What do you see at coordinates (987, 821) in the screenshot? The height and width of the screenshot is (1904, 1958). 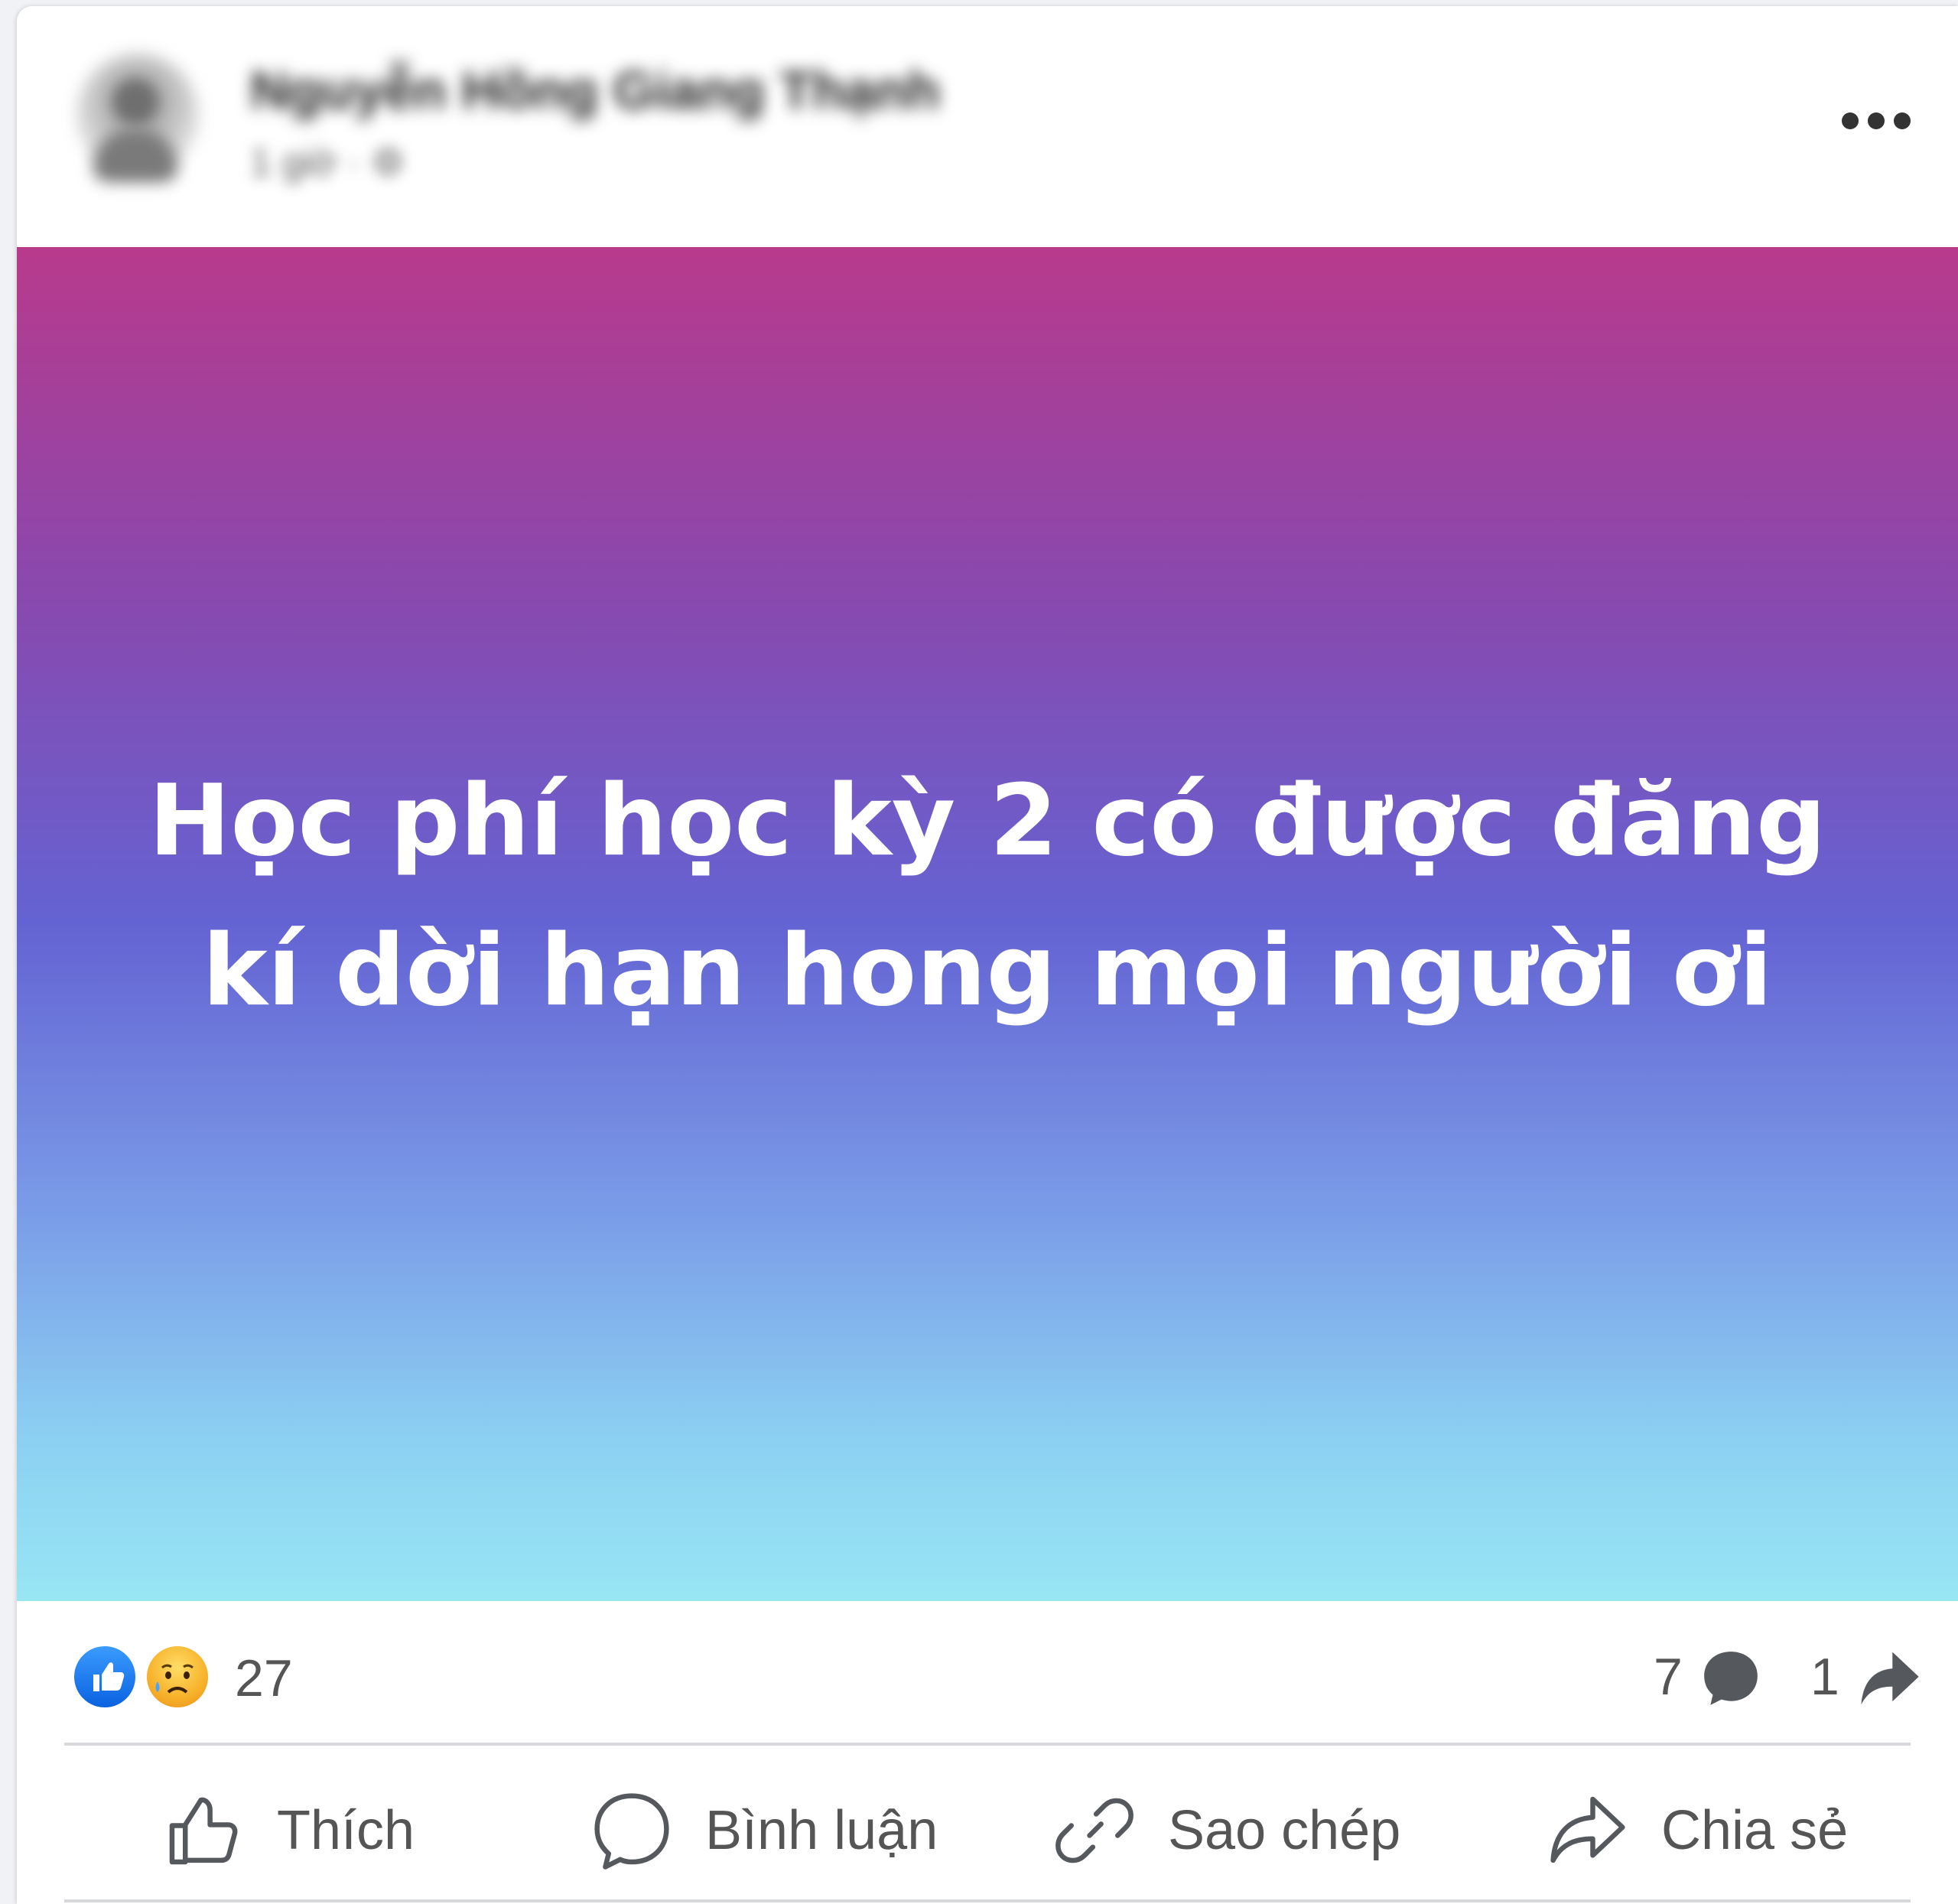 I see `post-text-line-1: Học phí học kỳ 2 có được đăng` at bounding box center [987, 821].